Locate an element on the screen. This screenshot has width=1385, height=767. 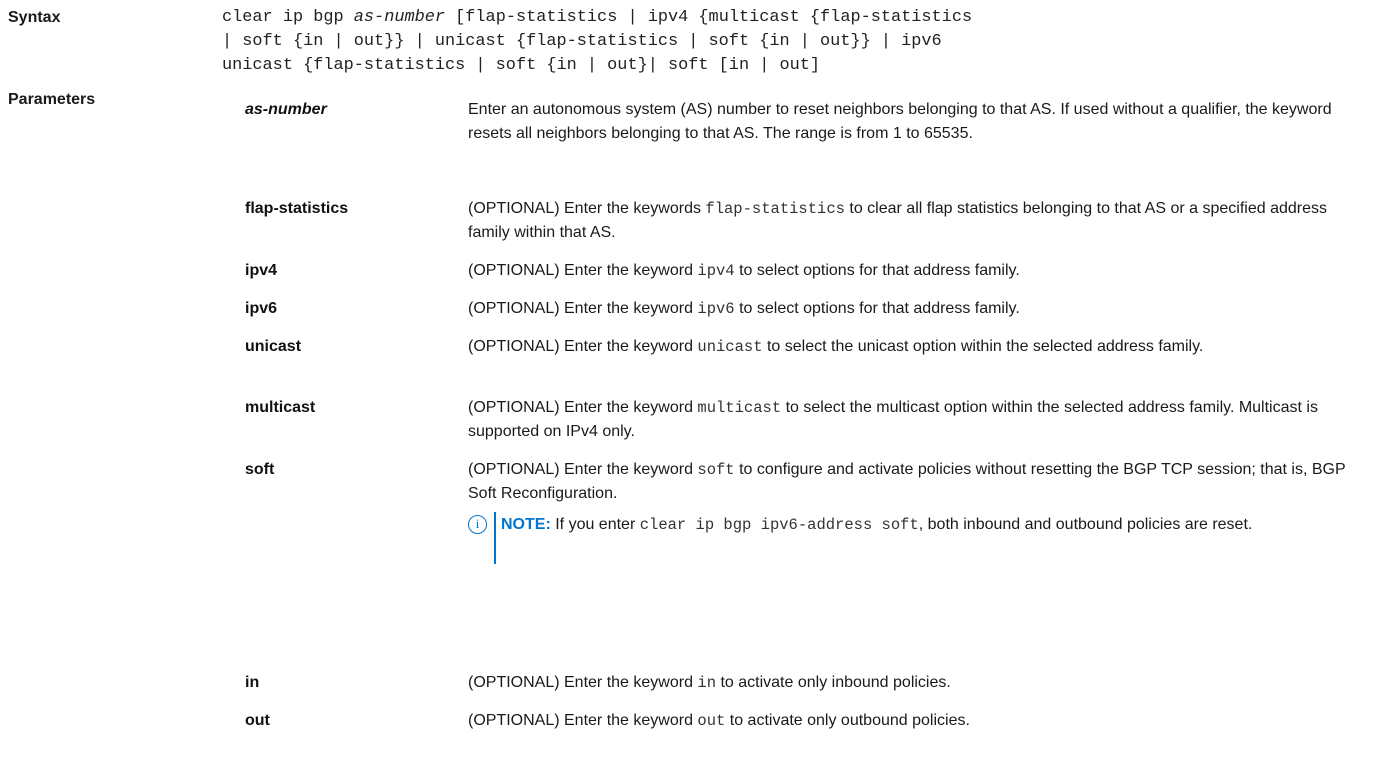
parameters-heading: Parameters is located at coordinates (52, 99).